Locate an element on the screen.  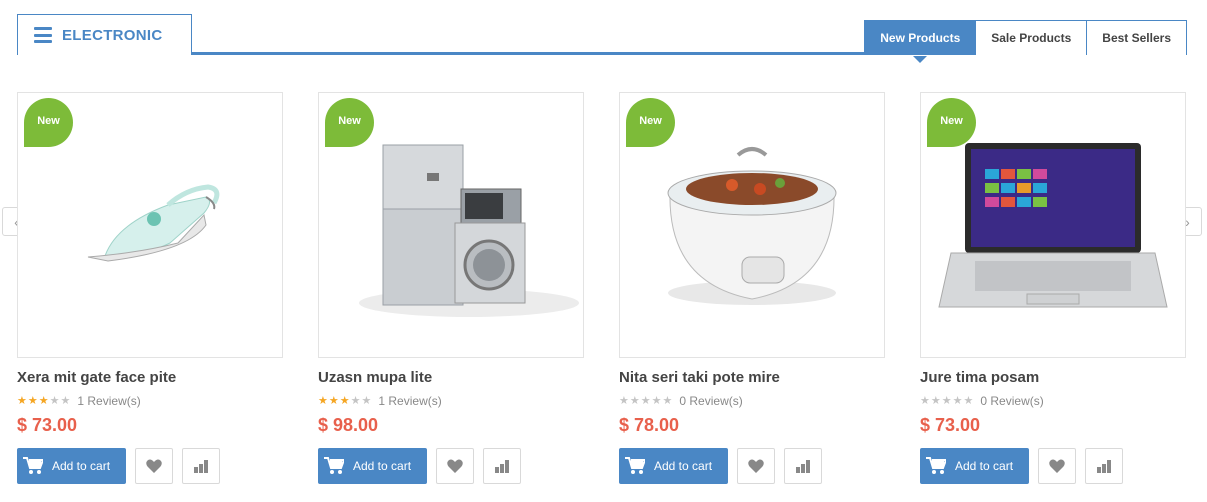
category-menu: ELECTRONIC is located at coordinates (104, 34).